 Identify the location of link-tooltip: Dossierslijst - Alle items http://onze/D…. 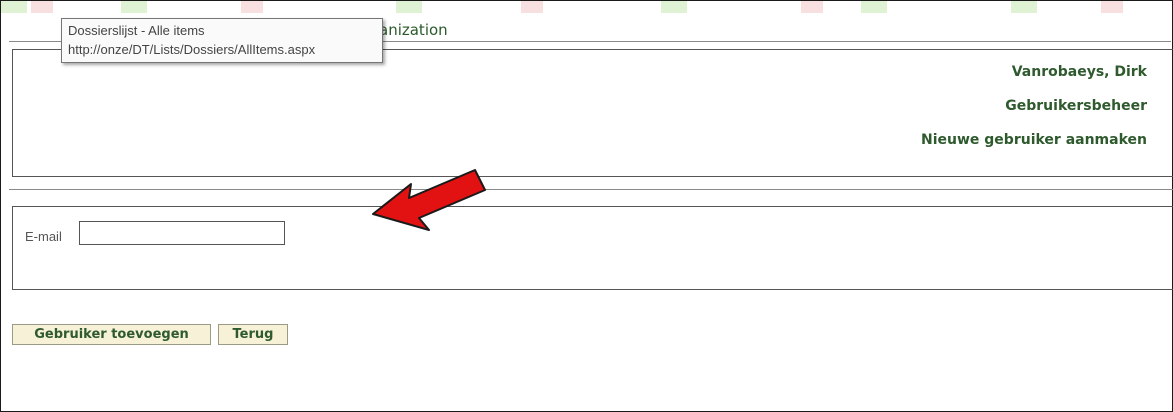
(222, 40).